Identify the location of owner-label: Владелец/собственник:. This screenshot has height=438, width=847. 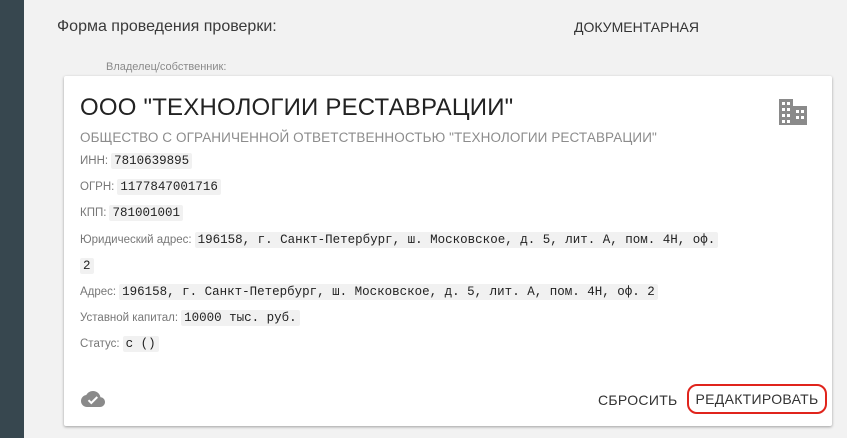
(166, 67).